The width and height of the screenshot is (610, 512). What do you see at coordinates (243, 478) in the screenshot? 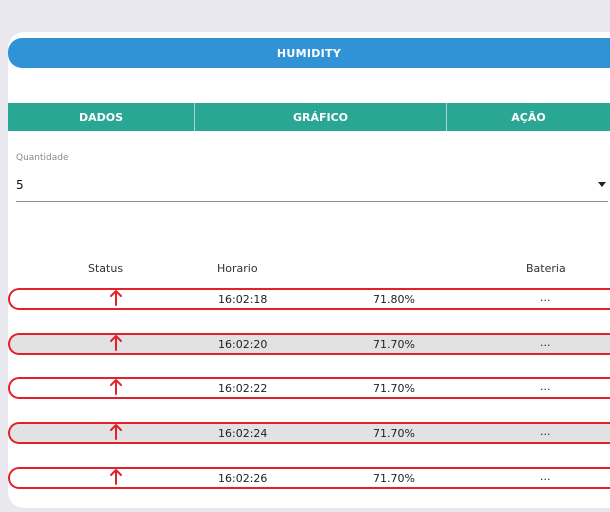
I see `row-time: 16:02:26` at bounding box center [243, 478].